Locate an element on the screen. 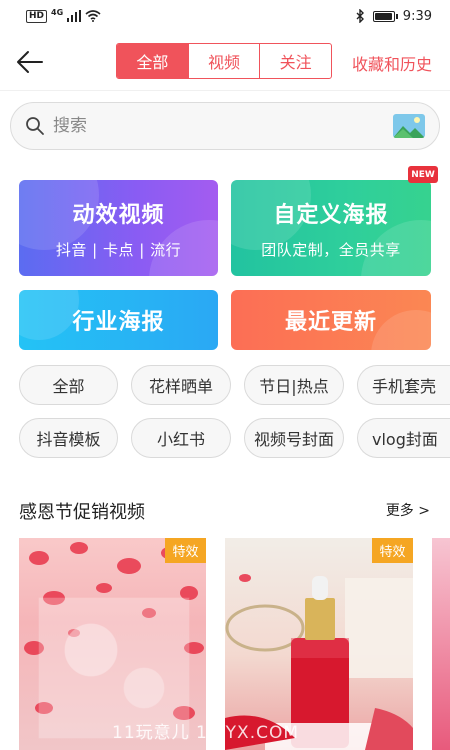  header-divider is located at coordinates (225, 90).